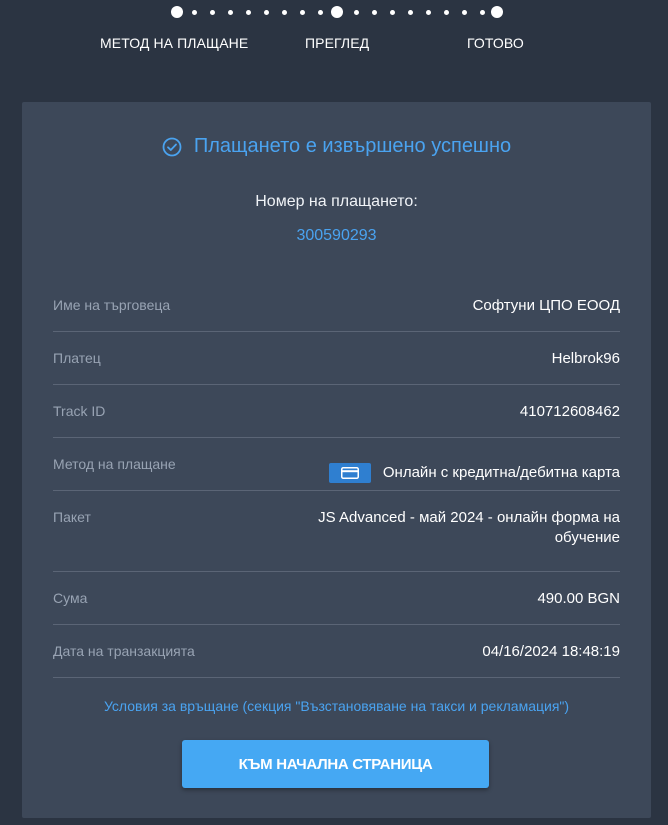 This screenshot has height=825, width=668. Describe the element at coordinates (335, 764) in the screenshot. I see `home-page-button: КЪМ НАЧАЛНА СТРАНИЦА` at that location.